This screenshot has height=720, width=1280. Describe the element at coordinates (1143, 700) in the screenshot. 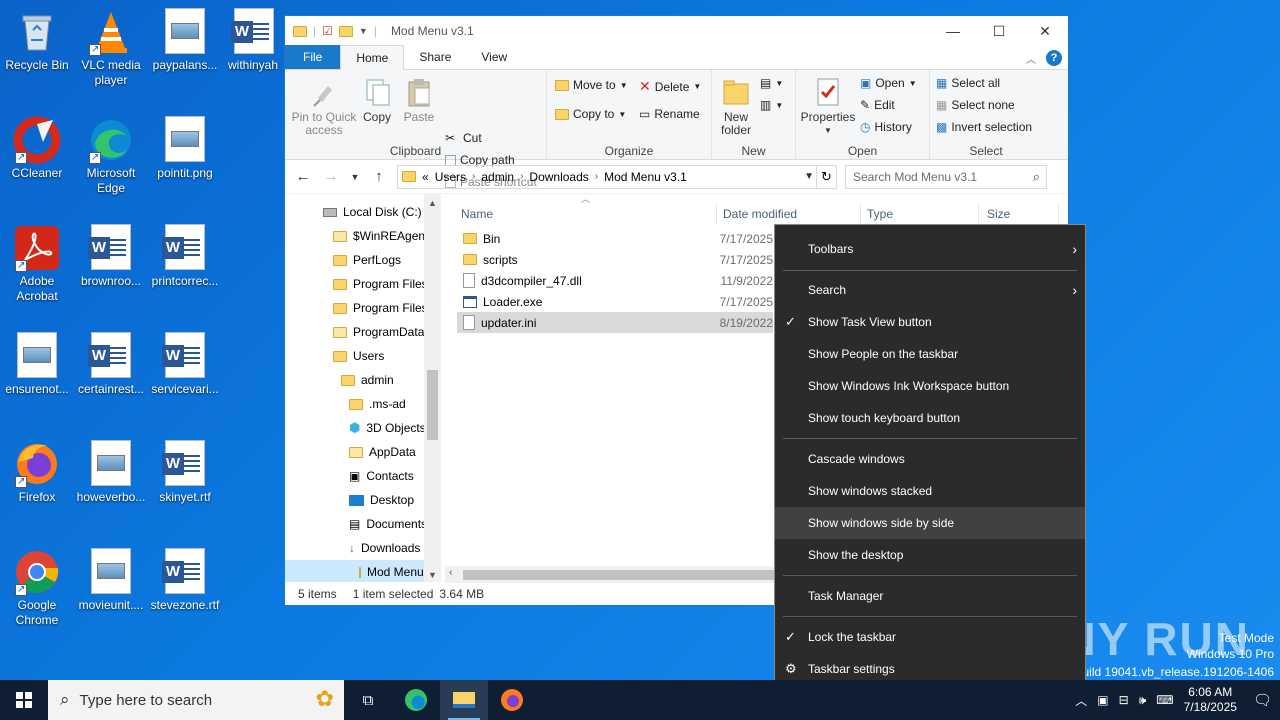

I see `volume-icon: 🕪` at that location.